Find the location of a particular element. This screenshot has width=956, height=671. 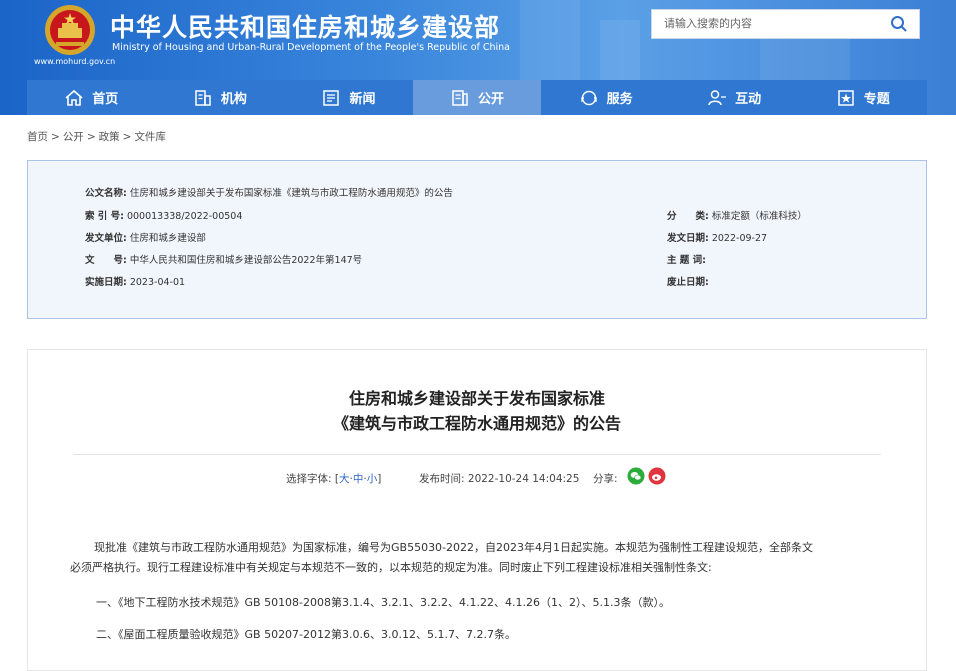

breadcrumb-disclosure: 公开 is located at coordinates (73, 137).